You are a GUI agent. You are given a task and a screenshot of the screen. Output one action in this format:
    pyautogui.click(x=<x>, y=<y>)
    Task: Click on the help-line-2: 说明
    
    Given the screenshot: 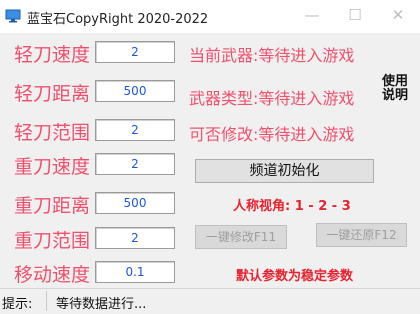 What is the action you would take?
    pyautogui.click(x=394, y=95)
    